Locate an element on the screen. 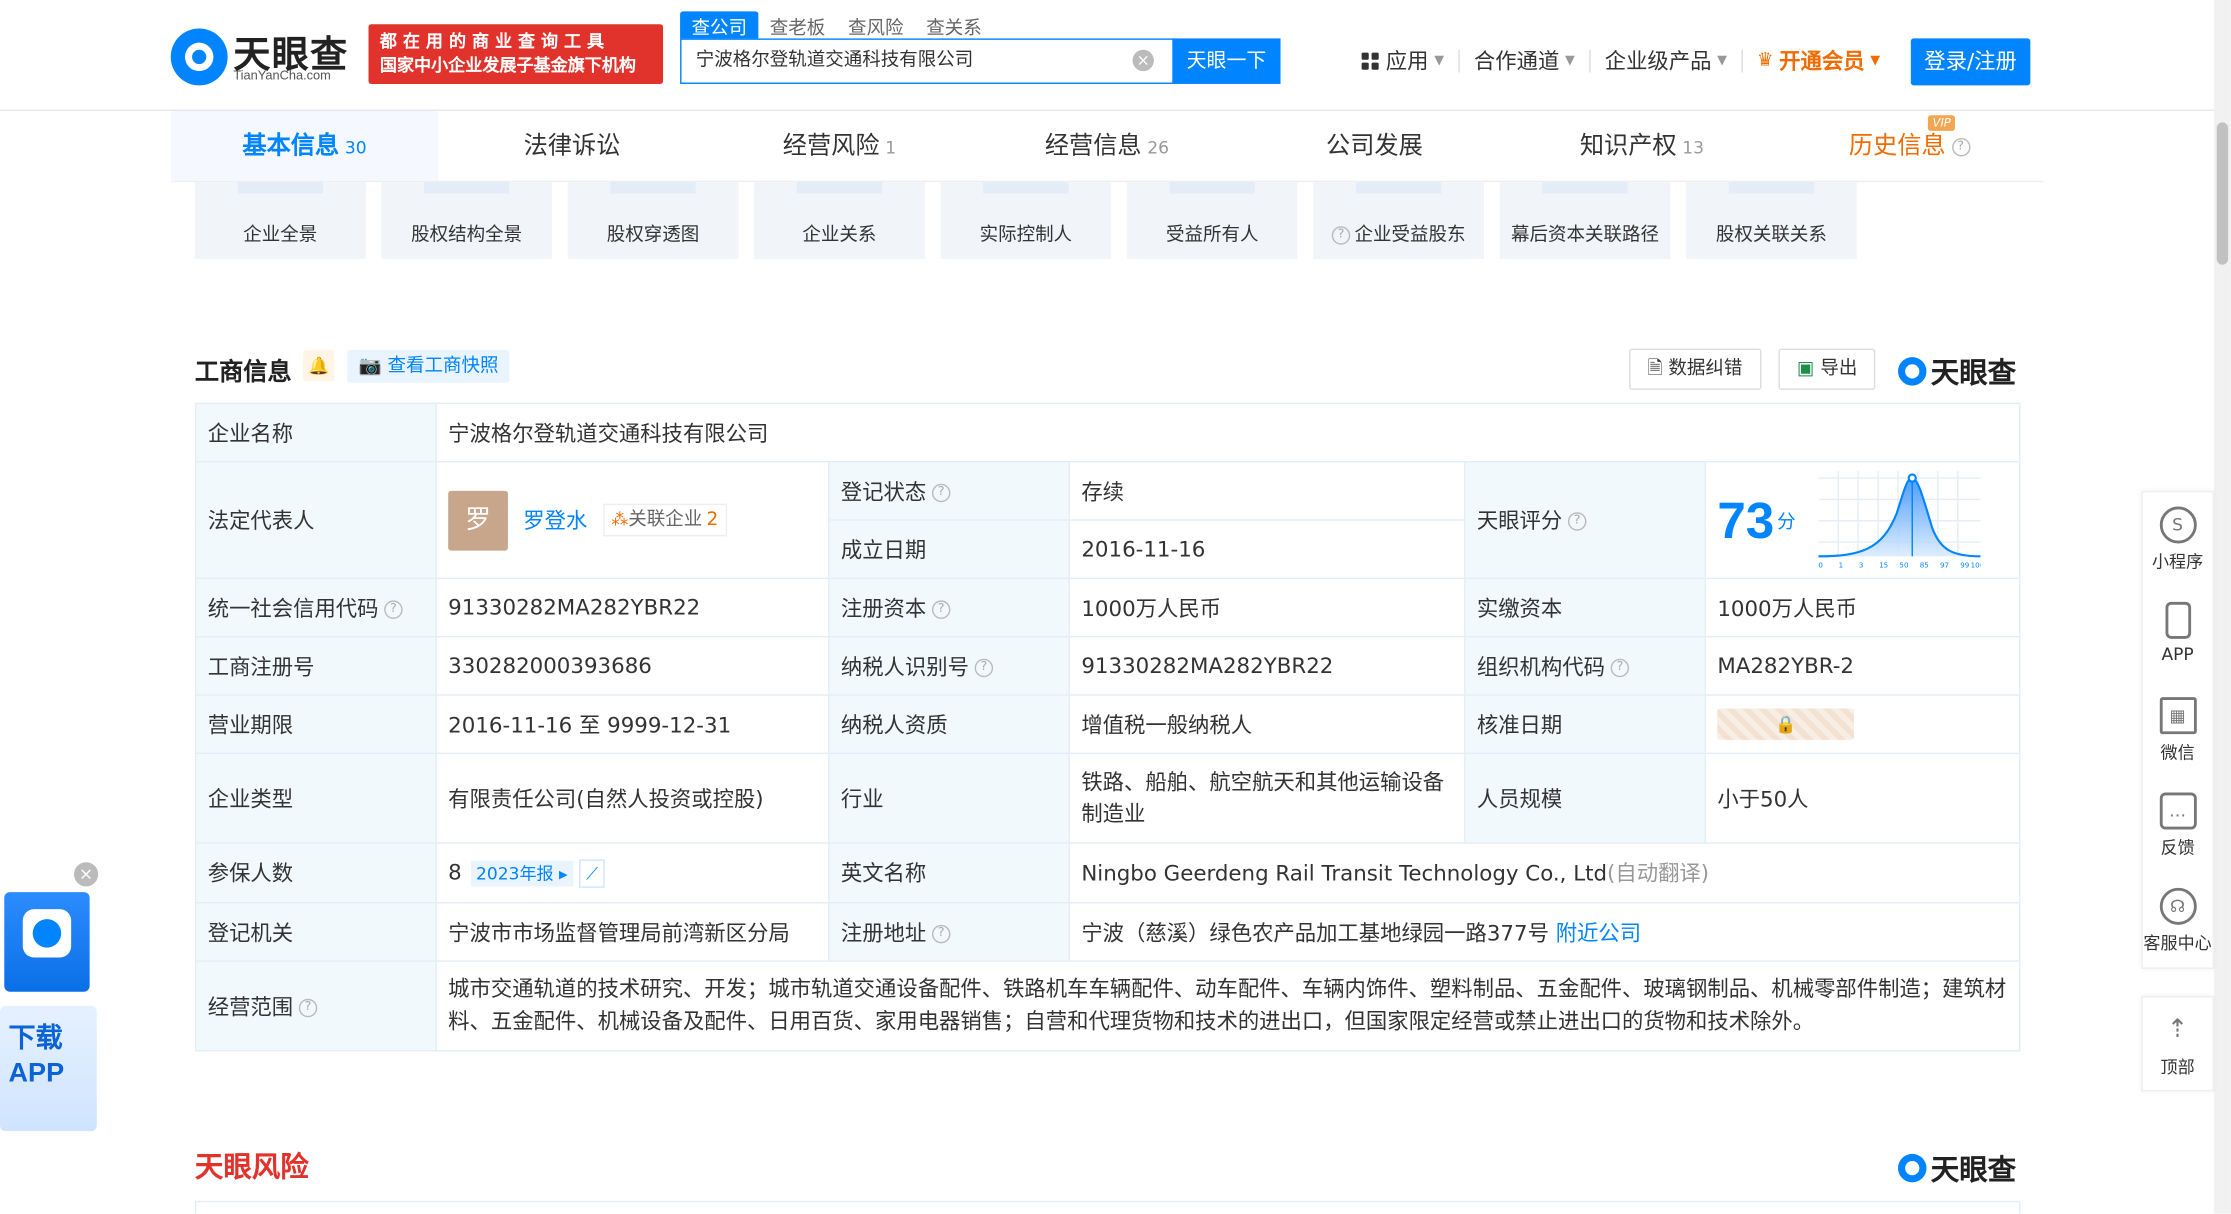  search-tab-company: 查公司 is located at coordinates (719, 26).